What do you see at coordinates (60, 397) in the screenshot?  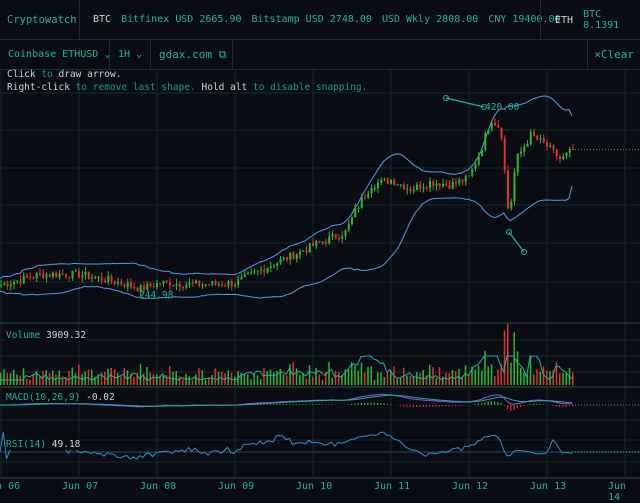 I see `macd-label: MACD(10,26,9) -0.02` at bounding box center [60, 397].